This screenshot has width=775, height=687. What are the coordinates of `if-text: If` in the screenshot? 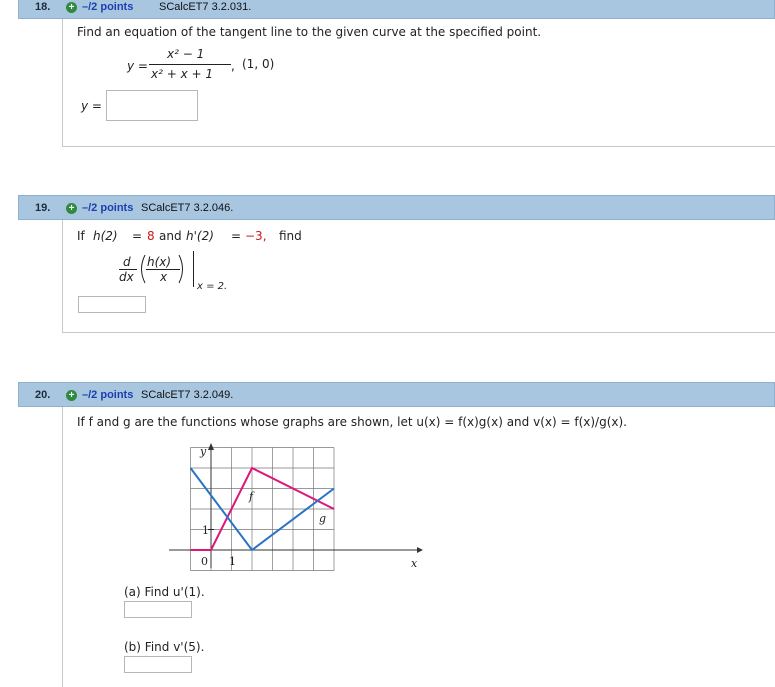 It's located at (81, 236).